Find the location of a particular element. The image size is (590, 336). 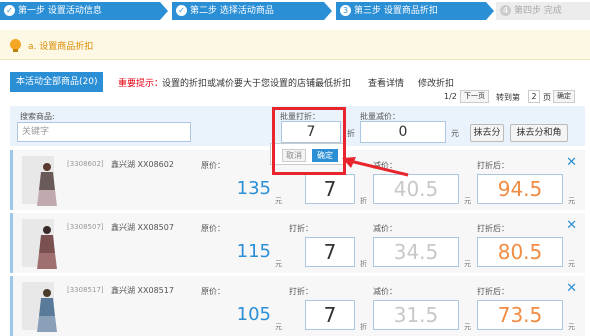

final-price-input: 94.5 is located at coordinates (520, 189).